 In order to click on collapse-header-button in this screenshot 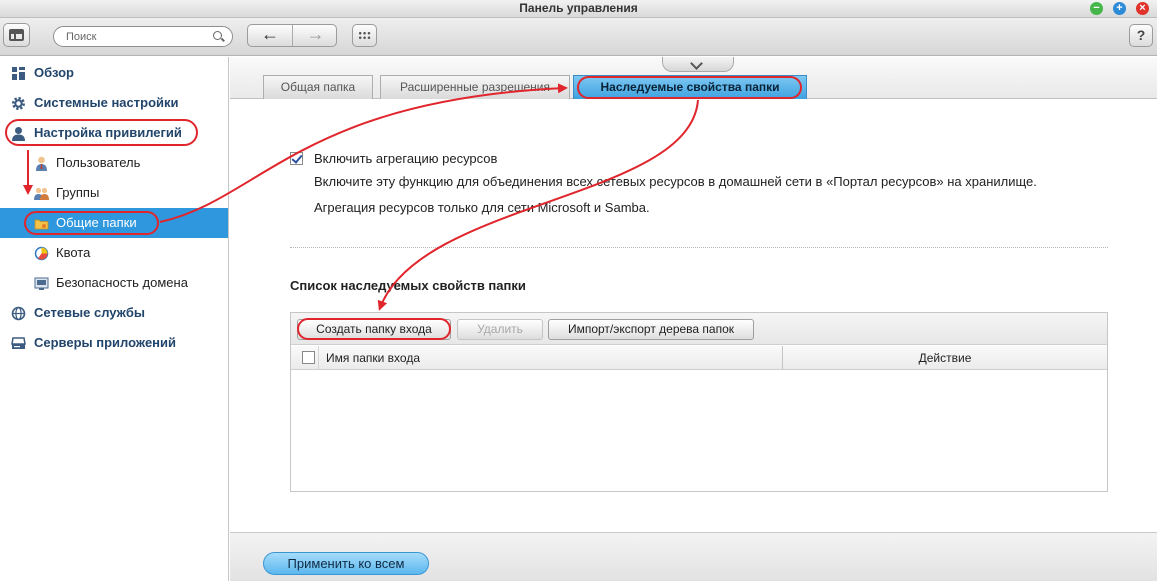, I will do `click(698, 64)`.